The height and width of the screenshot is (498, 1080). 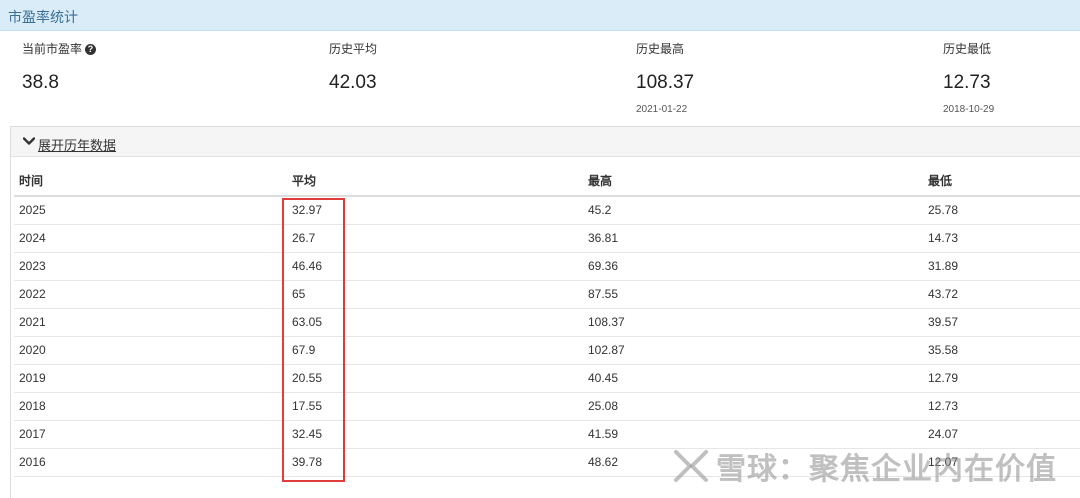 What do you see at coordinates (547, 238) in the screenshot?
I see `table-row: 2024 26.7 36.81 14.73` at bounding box center [547, 238].